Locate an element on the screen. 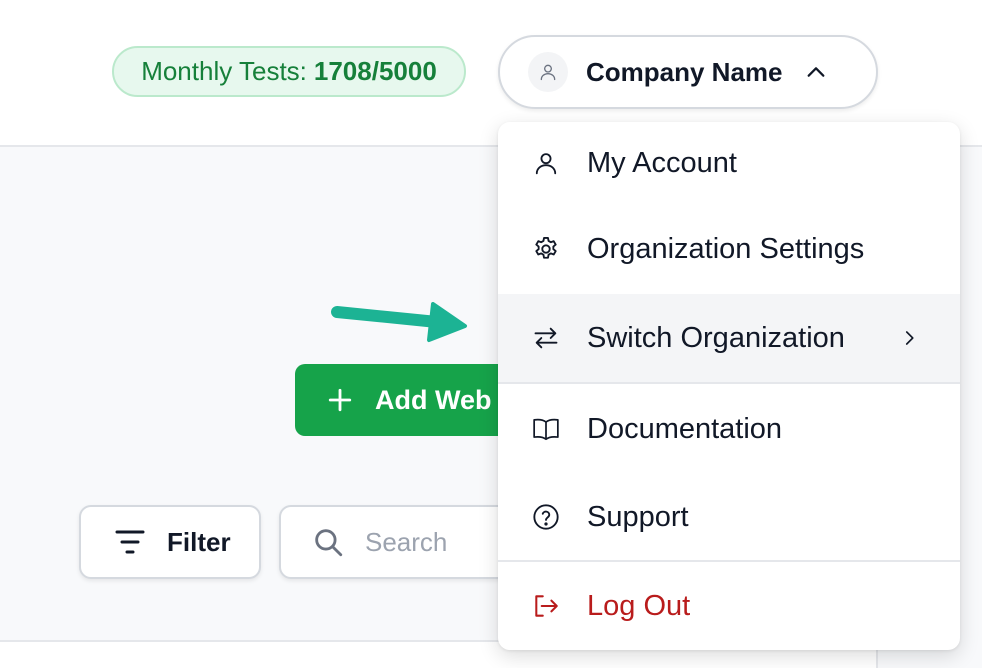 Image resolution: width=982 pixels, height=668 pixels. monthly-tests-badge: Monthly Tests: 1708/5000 is located at coordinates (289, 71).